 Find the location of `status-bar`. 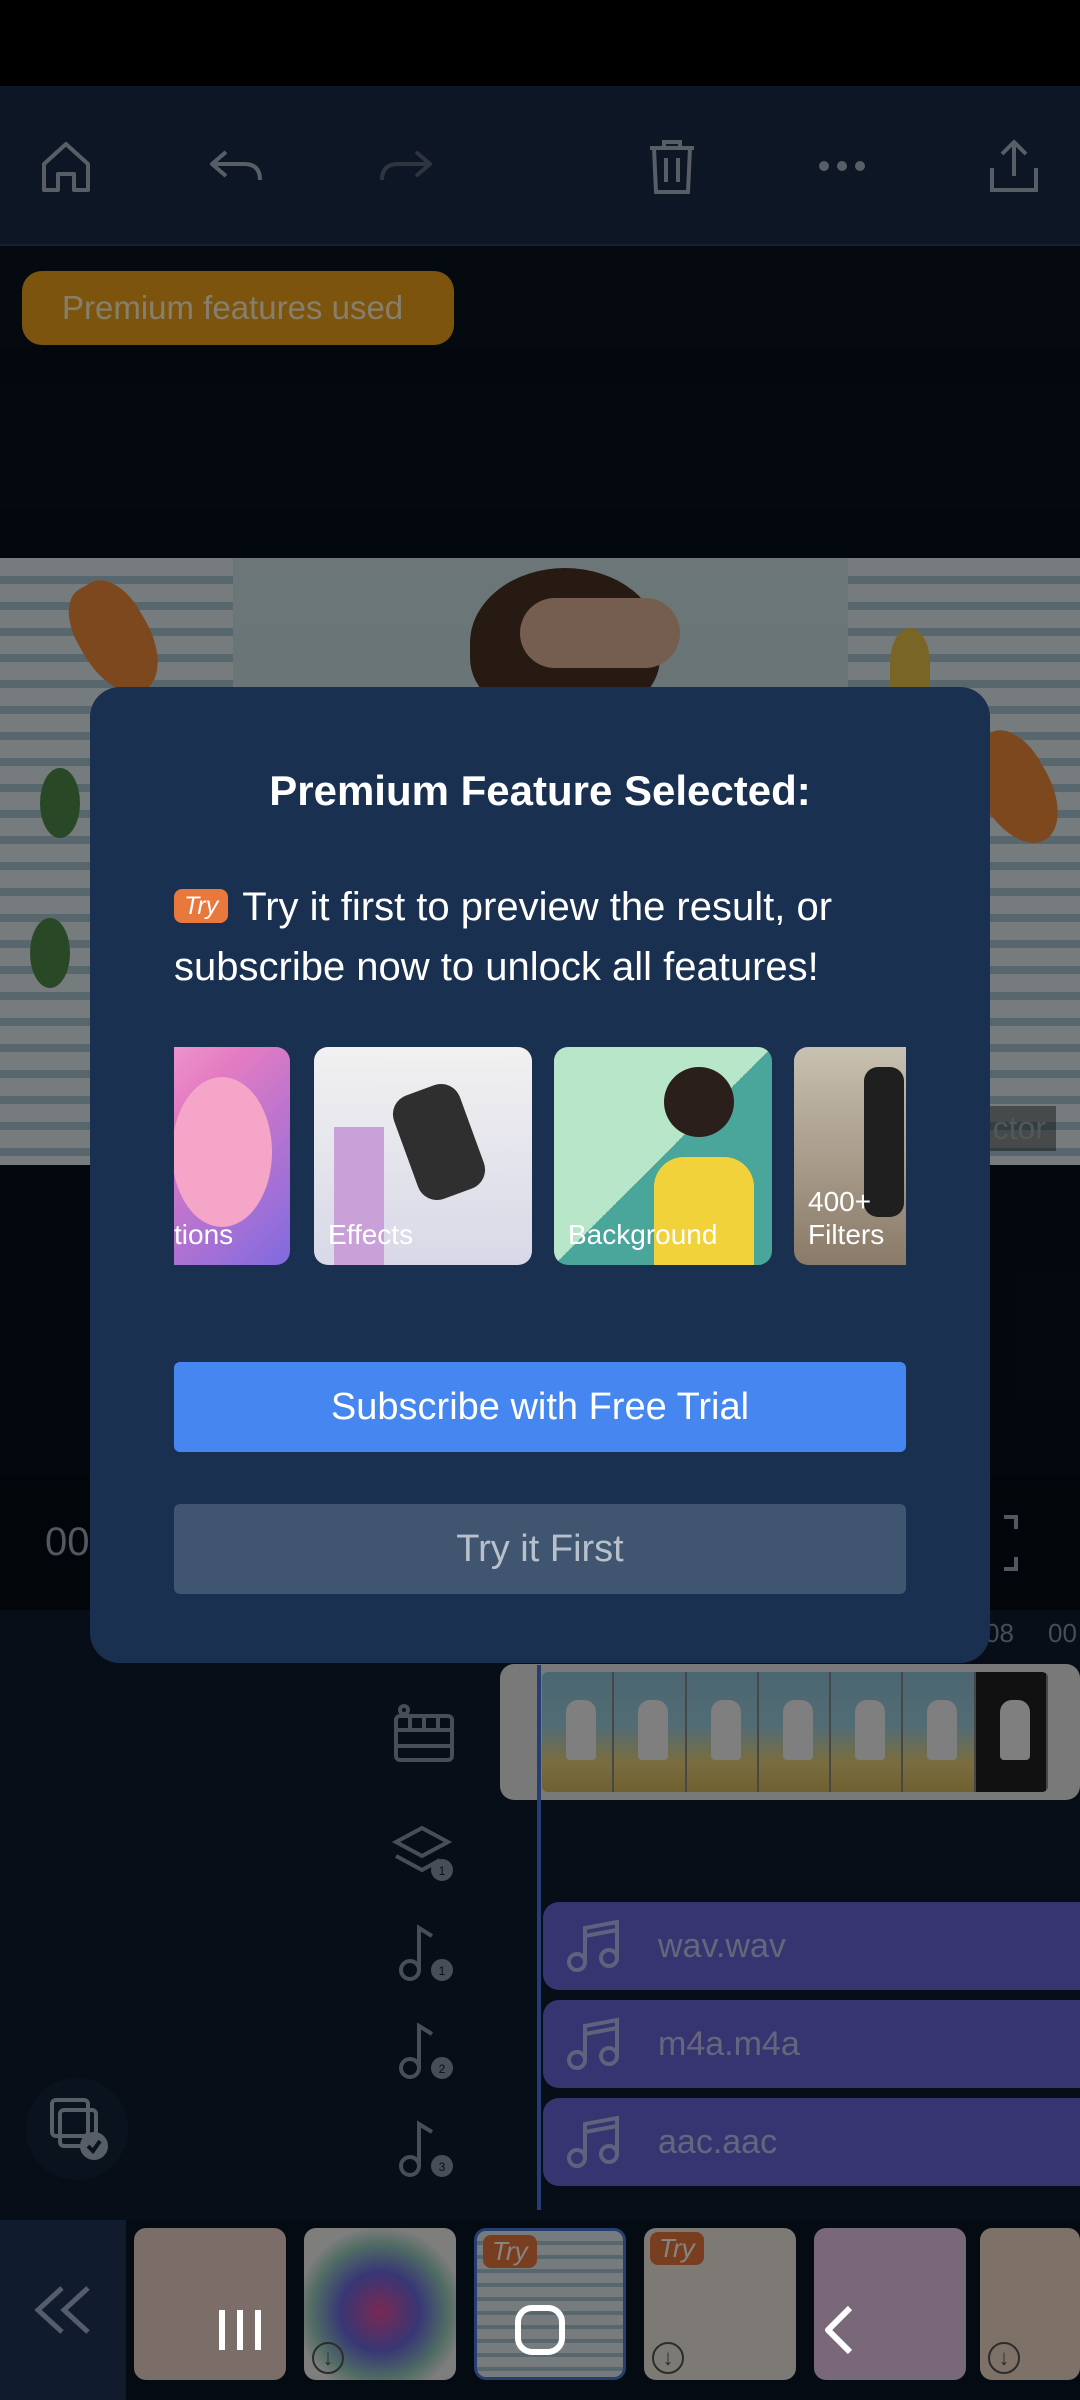

status-bar is located at coordinates (540, 43).